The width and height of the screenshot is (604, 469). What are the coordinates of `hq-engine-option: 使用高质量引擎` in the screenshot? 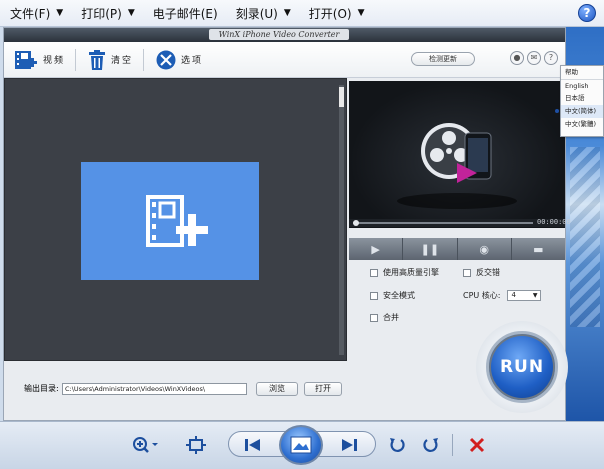 It's located at (404, 272).